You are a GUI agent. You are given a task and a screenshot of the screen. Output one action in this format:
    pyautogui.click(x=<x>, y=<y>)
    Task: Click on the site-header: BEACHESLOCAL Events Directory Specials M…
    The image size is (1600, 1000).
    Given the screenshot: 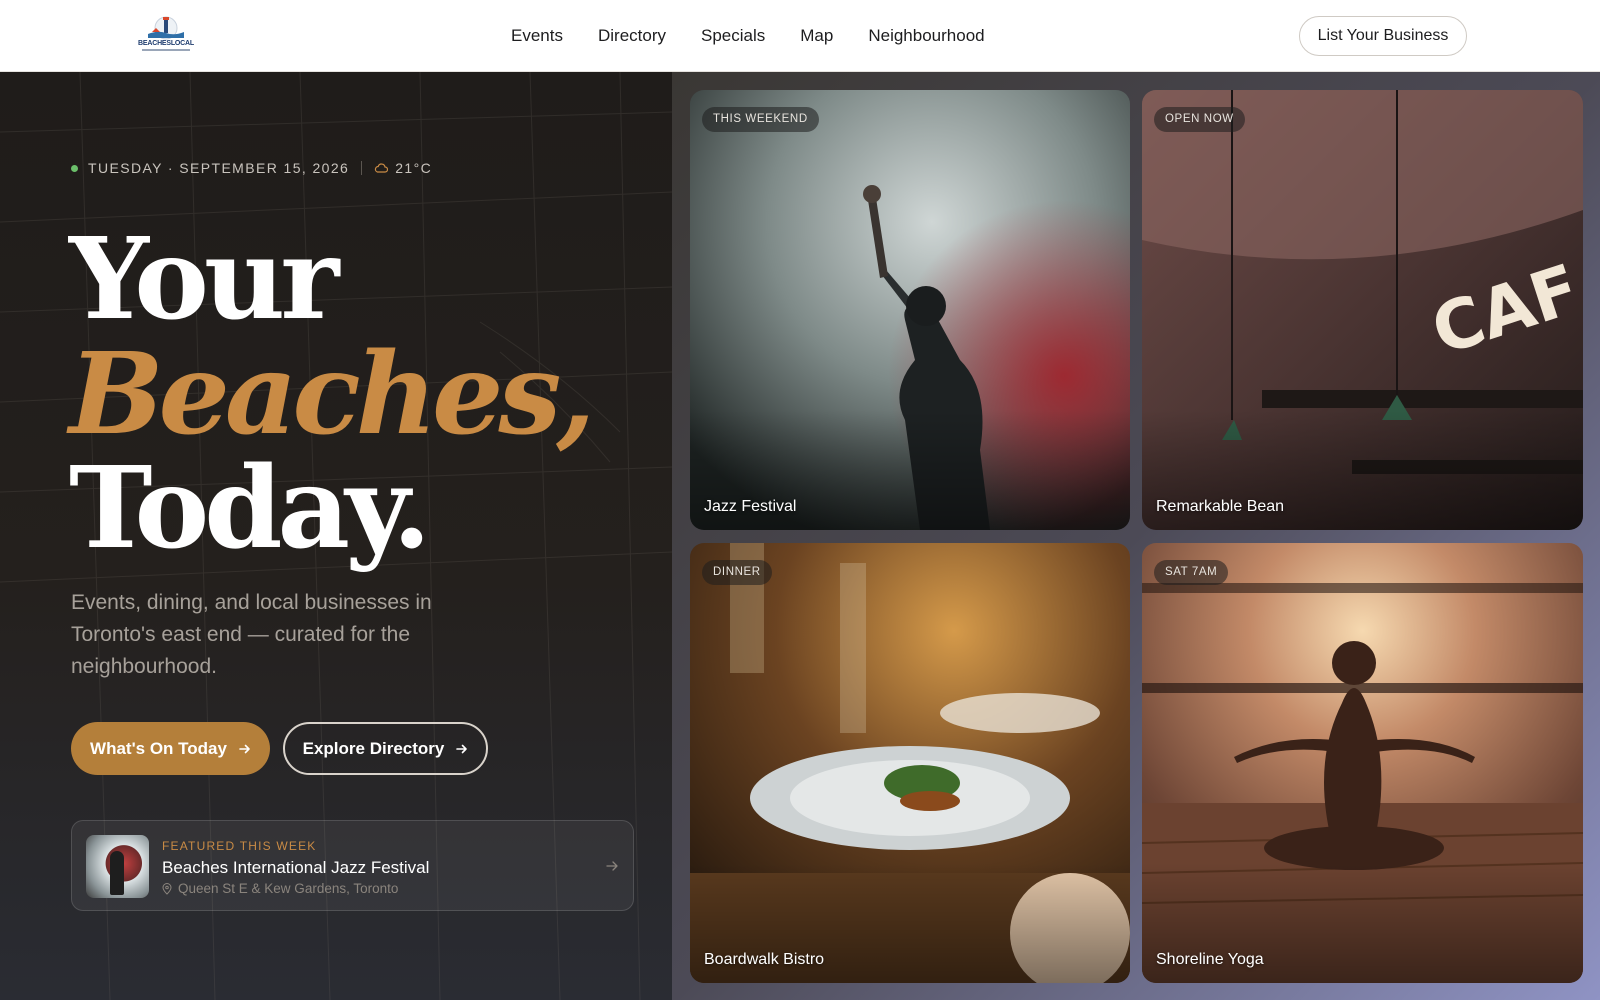 What is the action you would take?
    pyautogui.click(x=800, y=36)
    